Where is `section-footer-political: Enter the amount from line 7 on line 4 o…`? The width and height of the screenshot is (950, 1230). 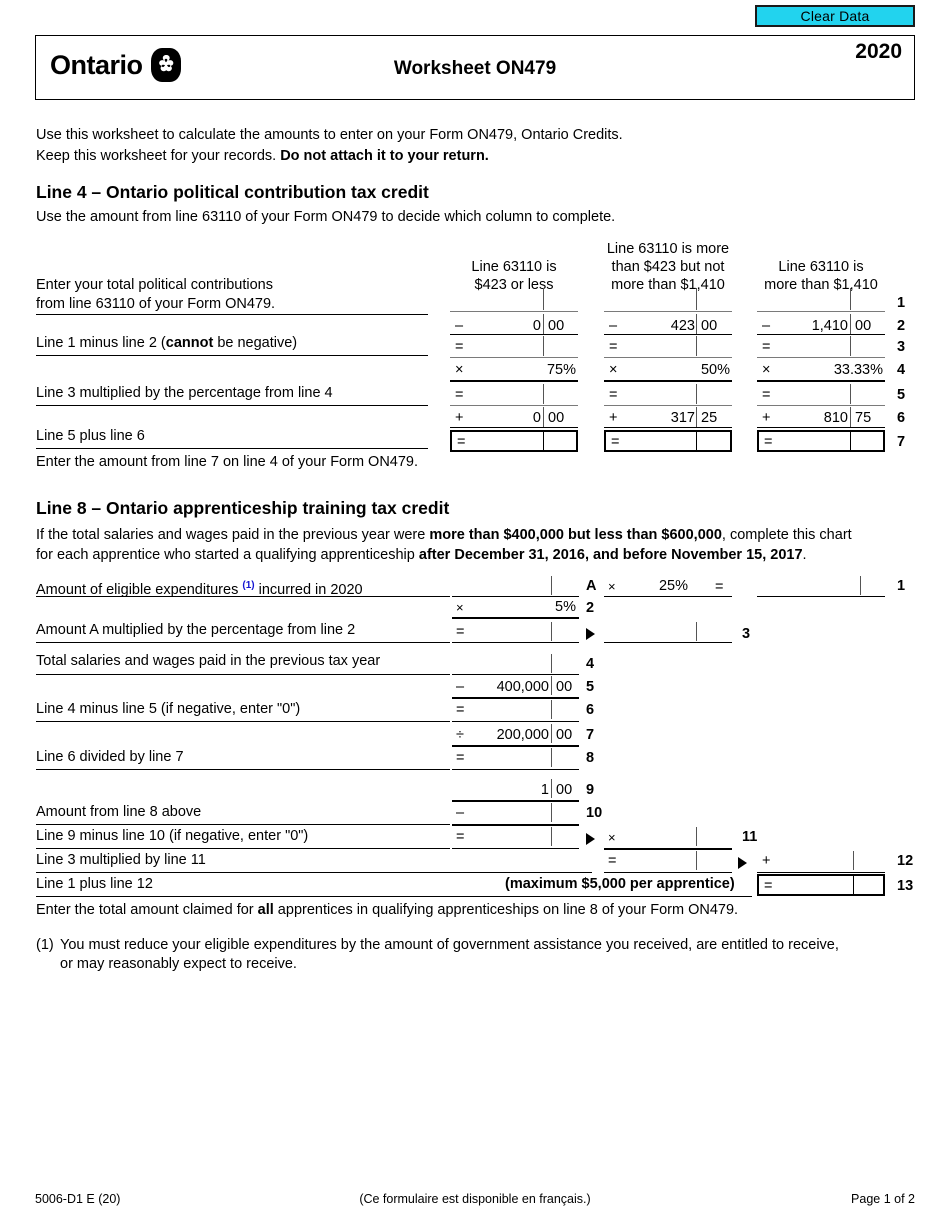 section-footer-political: Enter the amount from line 7 on line 4 o… is located at coordinates (227, 462).